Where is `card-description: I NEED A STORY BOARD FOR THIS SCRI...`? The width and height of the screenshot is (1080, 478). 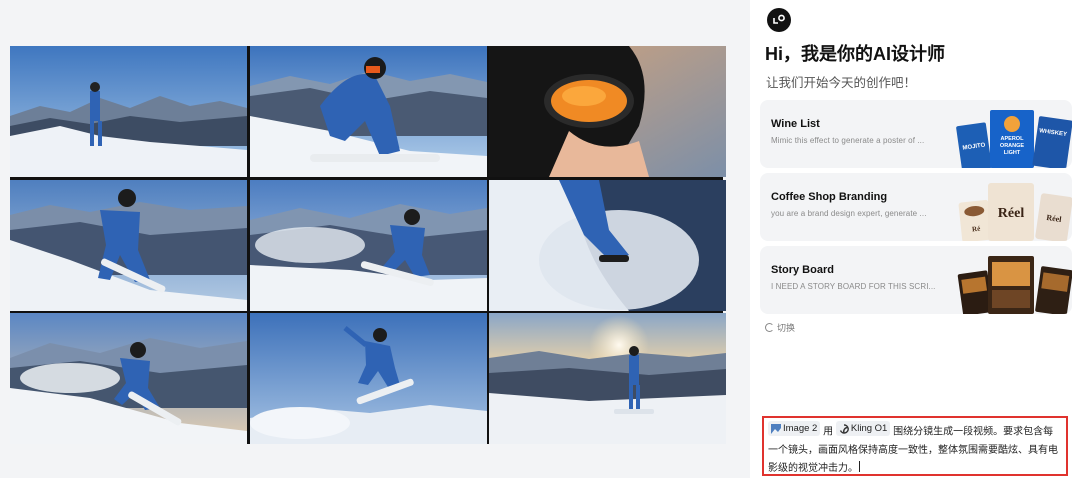 card-description: I NEED A STORY BOARD FOR THIS SCRI... is located at coordinates (853, 286).